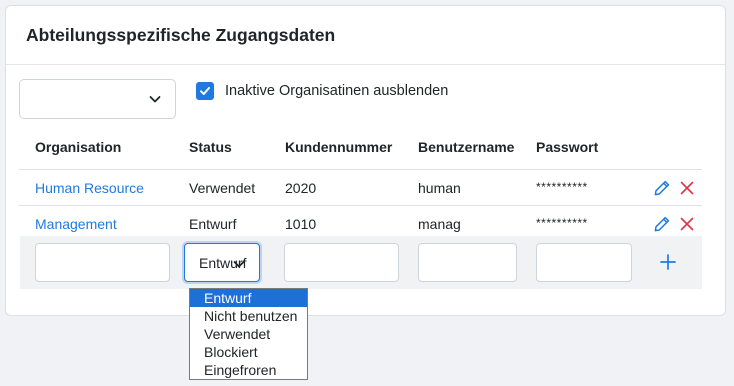 This screenshot has width=734, height=386. Describe the element at coordinates (339, 147) in the screenshot. I see `column-header-kundennummer: Kundennummer` at that location.